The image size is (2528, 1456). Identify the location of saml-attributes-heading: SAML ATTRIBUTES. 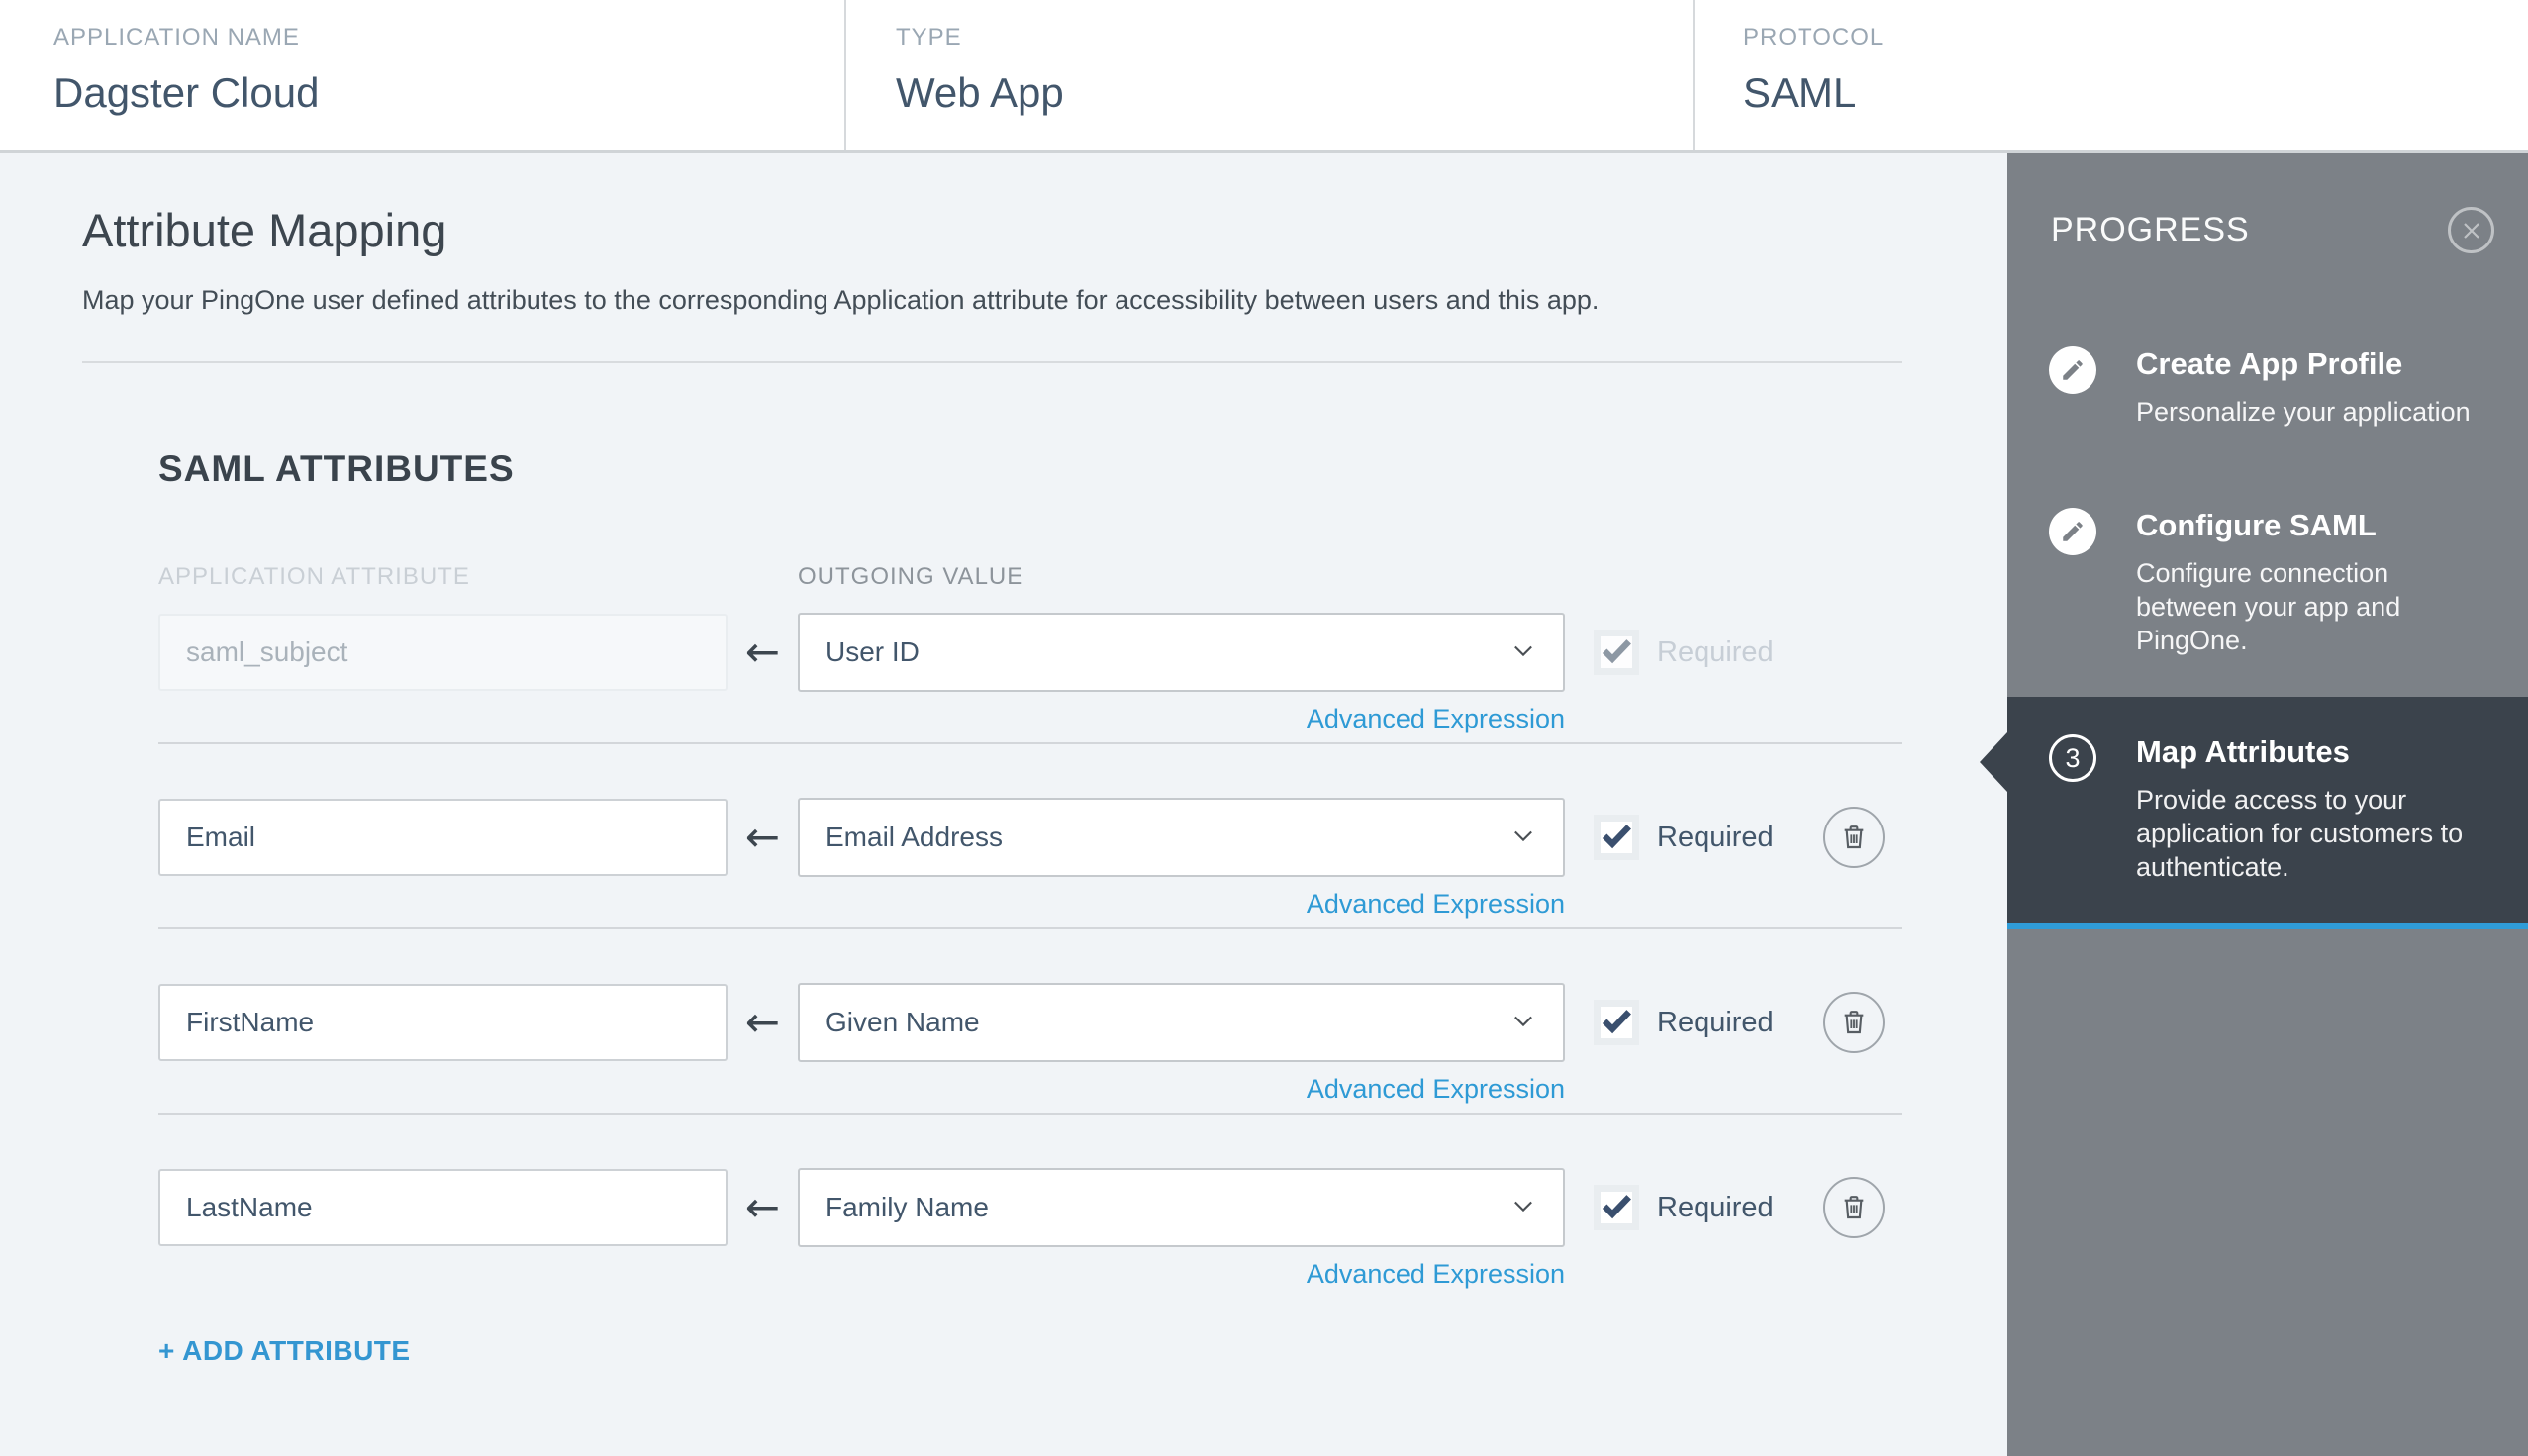
(336, 468).